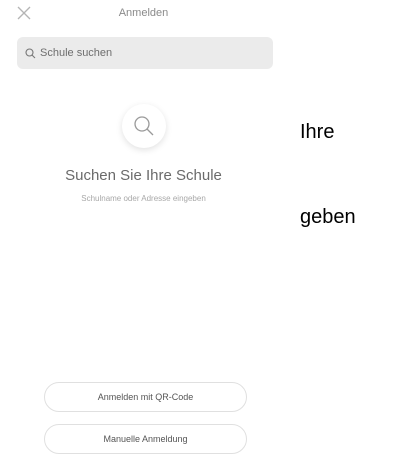 The height and width of the screenshot is (457, 406). Describe the element at coordinates (145, 439) in the screenshot. I see `manual-login-button: Manuelle Anmeldung` at that location.